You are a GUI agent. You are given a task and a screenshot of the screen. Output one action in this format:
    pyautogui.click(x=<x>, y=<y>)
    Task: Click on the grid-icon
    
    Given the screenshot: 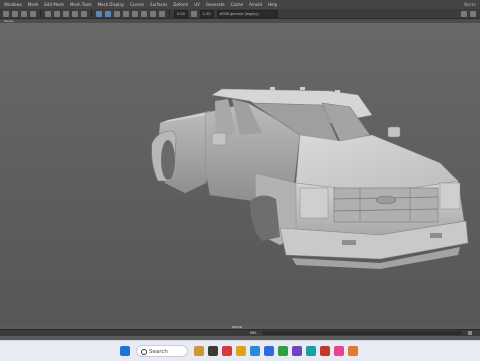 What is the action you would take?
    pyautogui.click(x=48, y=13)
    